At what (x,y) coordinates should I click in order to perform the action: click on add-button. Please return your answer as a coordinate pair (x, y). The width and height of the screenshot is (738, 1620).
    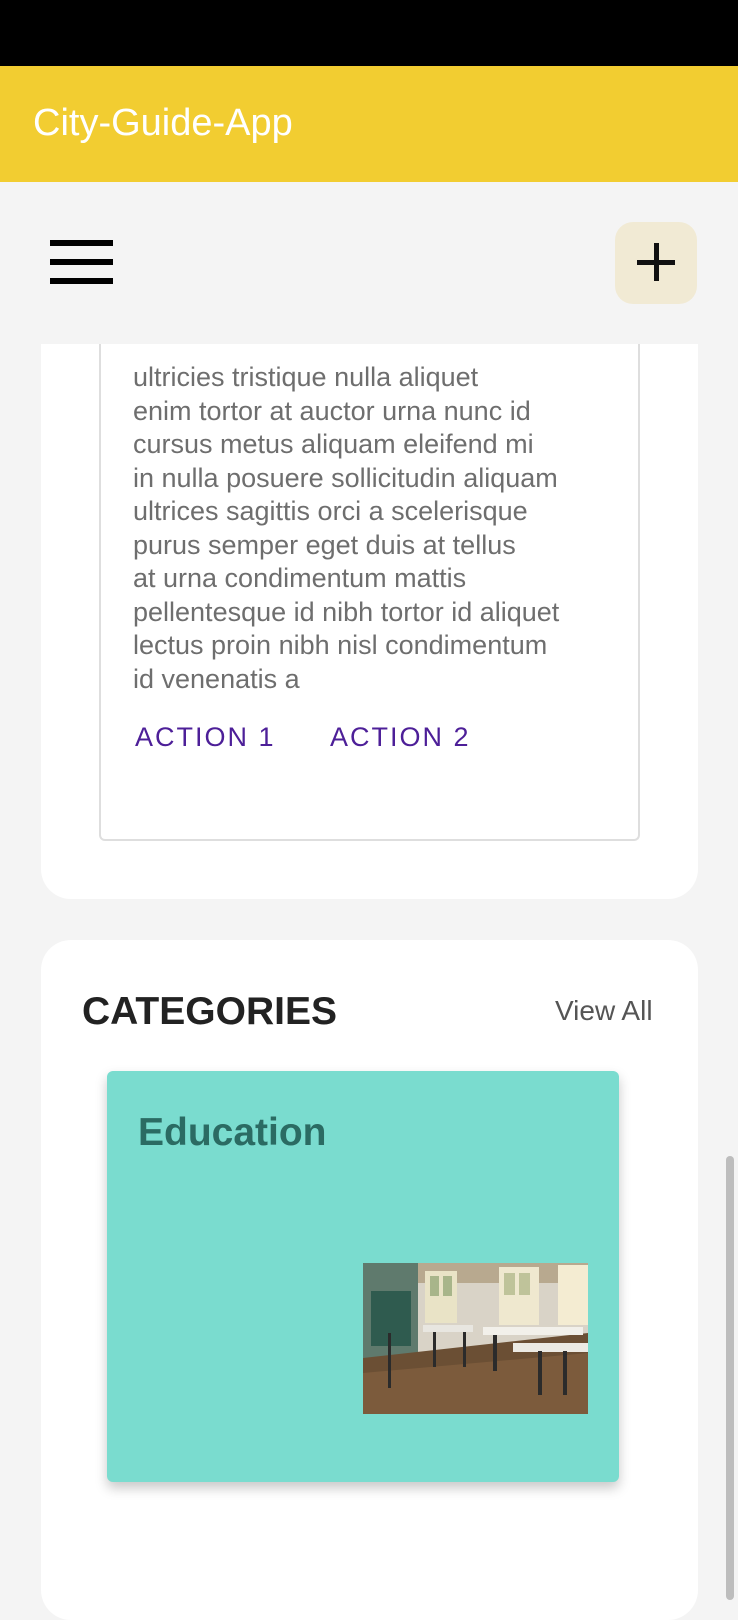
    Looking at the image, I should click on (656, 263).